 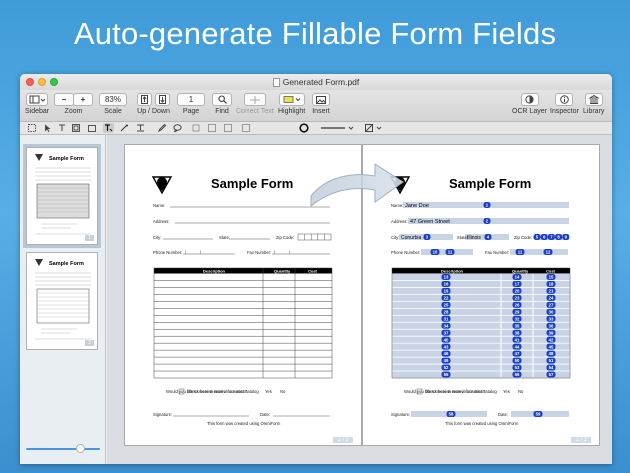 I want to click on correct-text-button, so click(x=254, y=99).